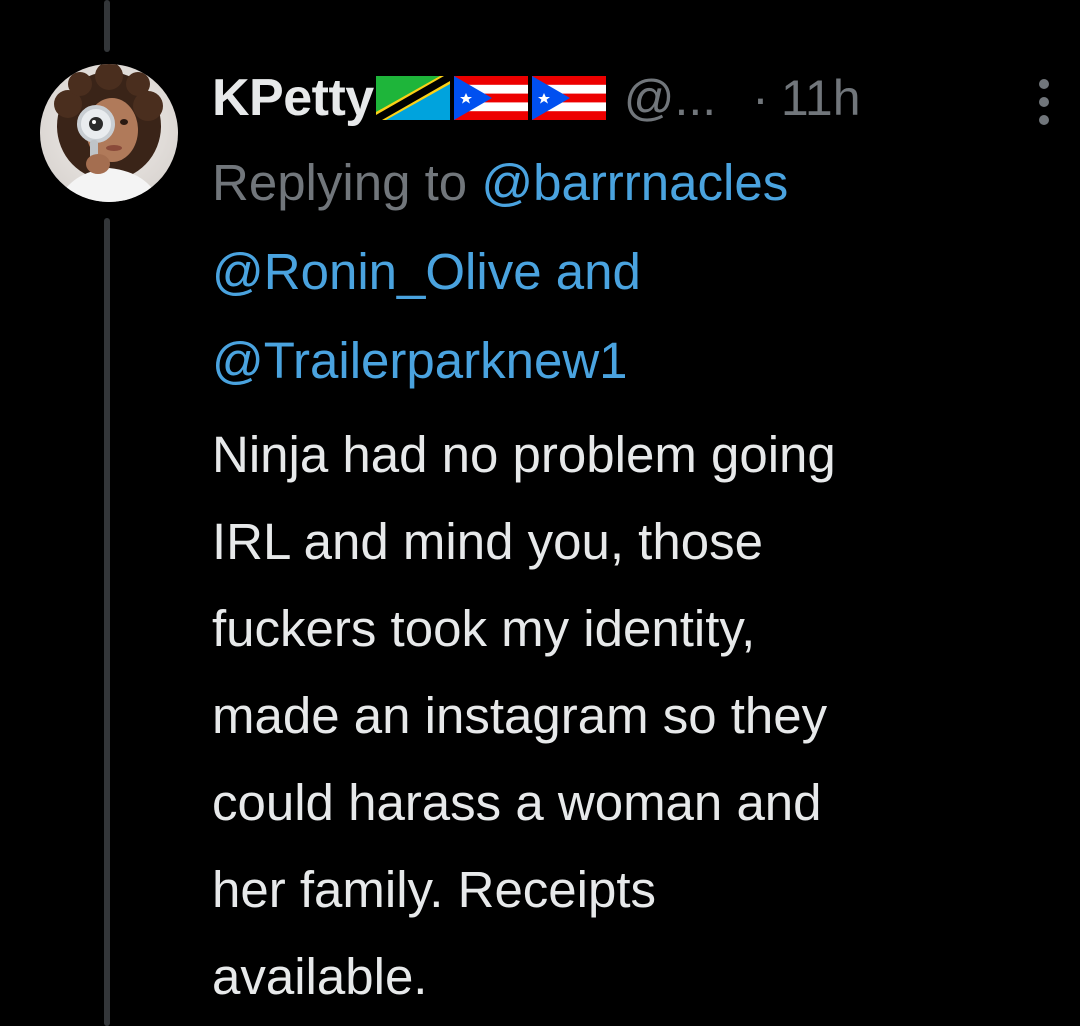  Describe the element at coordinates (484, 628) in the screenshot. I see `tweet-body-line: fuckers took my identity,` at that location.